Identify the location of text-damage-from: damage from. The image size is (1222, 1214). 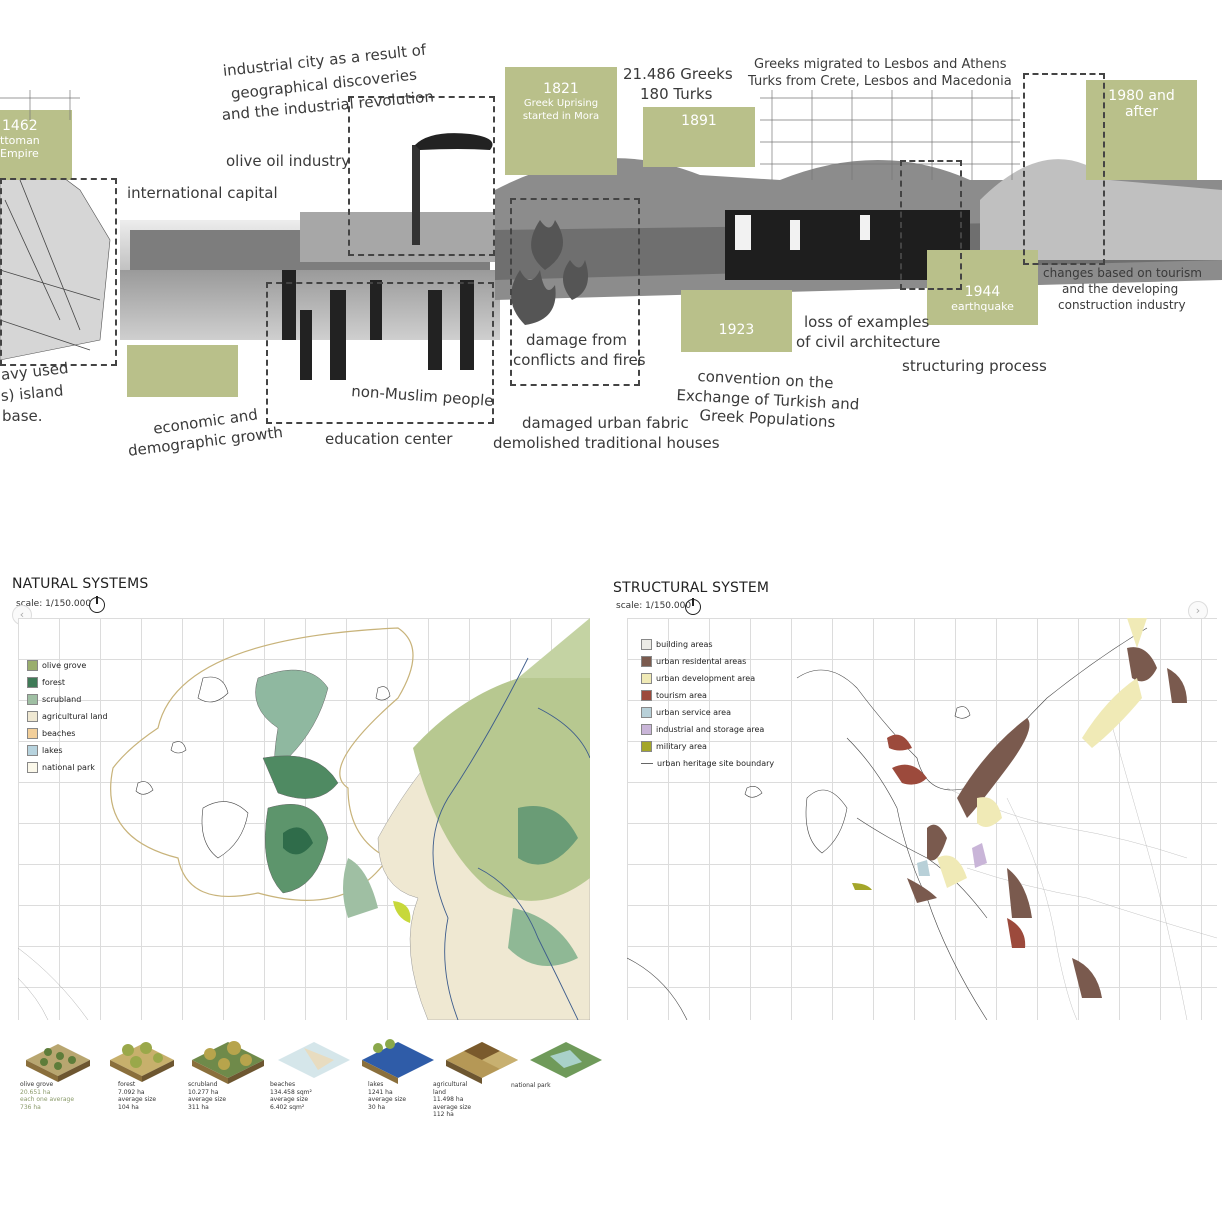
(576, 340).